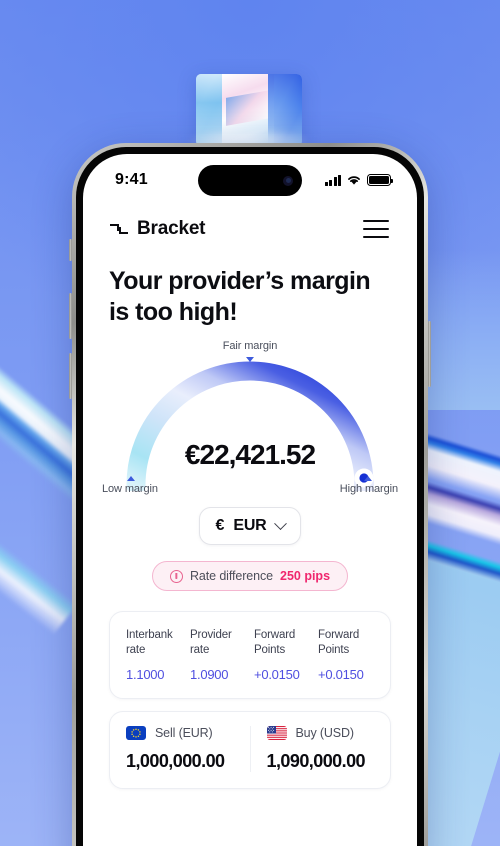 This screenshot has height=846, width=500. What do you see at coordinates (320, 749) in the screenshot?
I see `buy-column: Buy (USD) 1,090,000.00` at bounding box center [320, 749].